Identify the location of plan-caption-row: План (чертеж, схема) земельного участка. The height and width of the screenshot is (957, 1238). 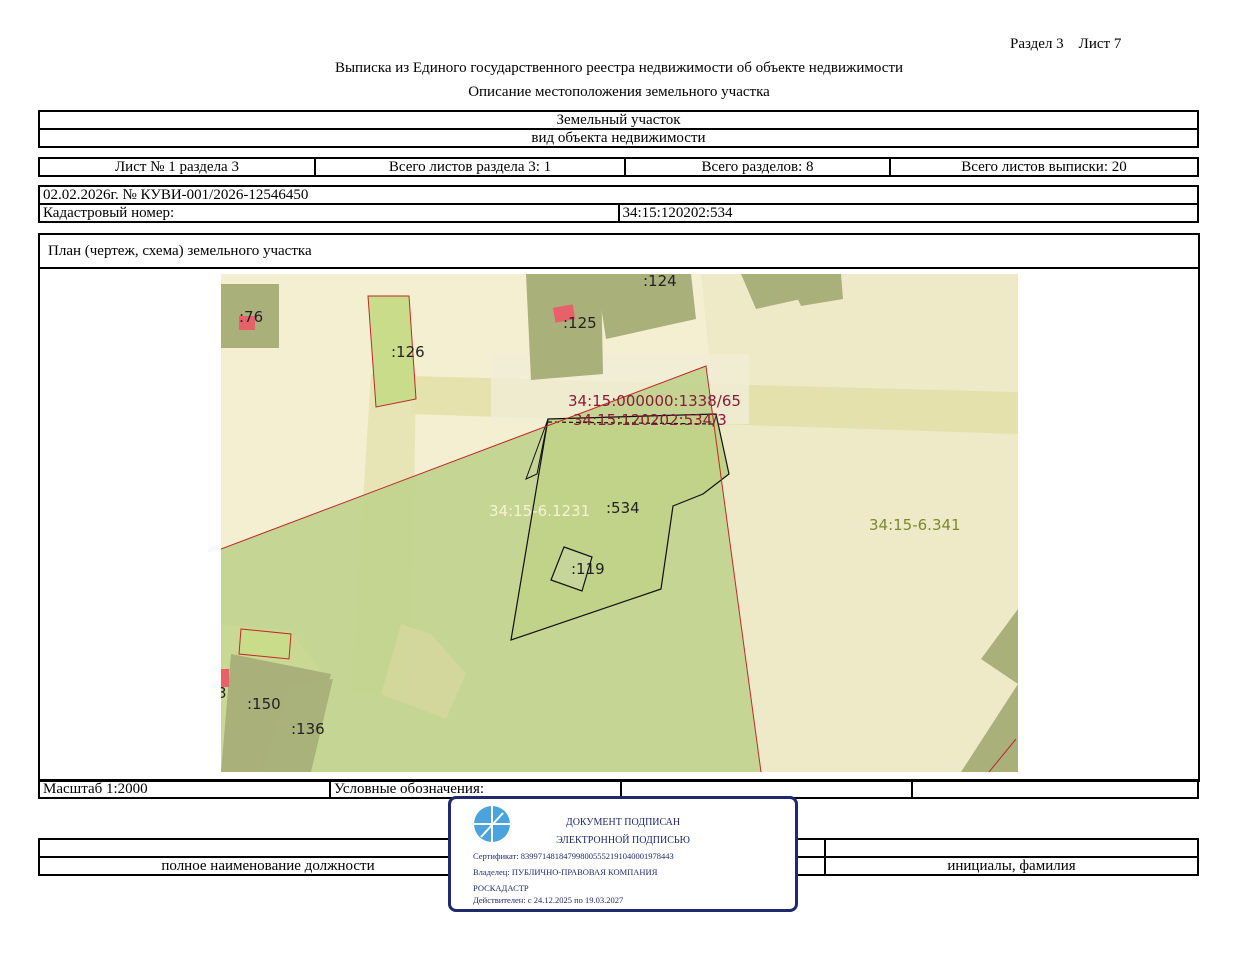
(619, 252).